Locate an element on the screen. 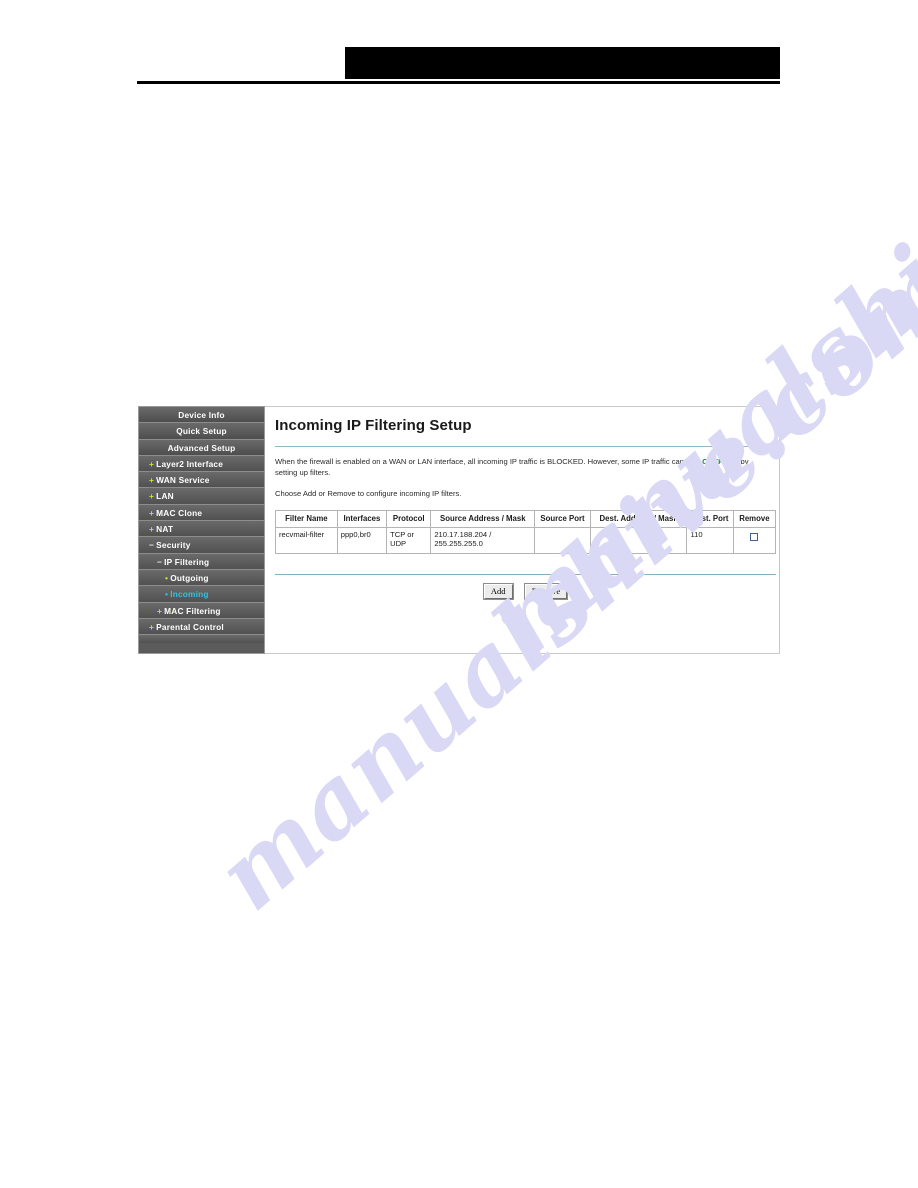  cell-interfaces: ppp0,br0 is located at coordinates (362, 540).